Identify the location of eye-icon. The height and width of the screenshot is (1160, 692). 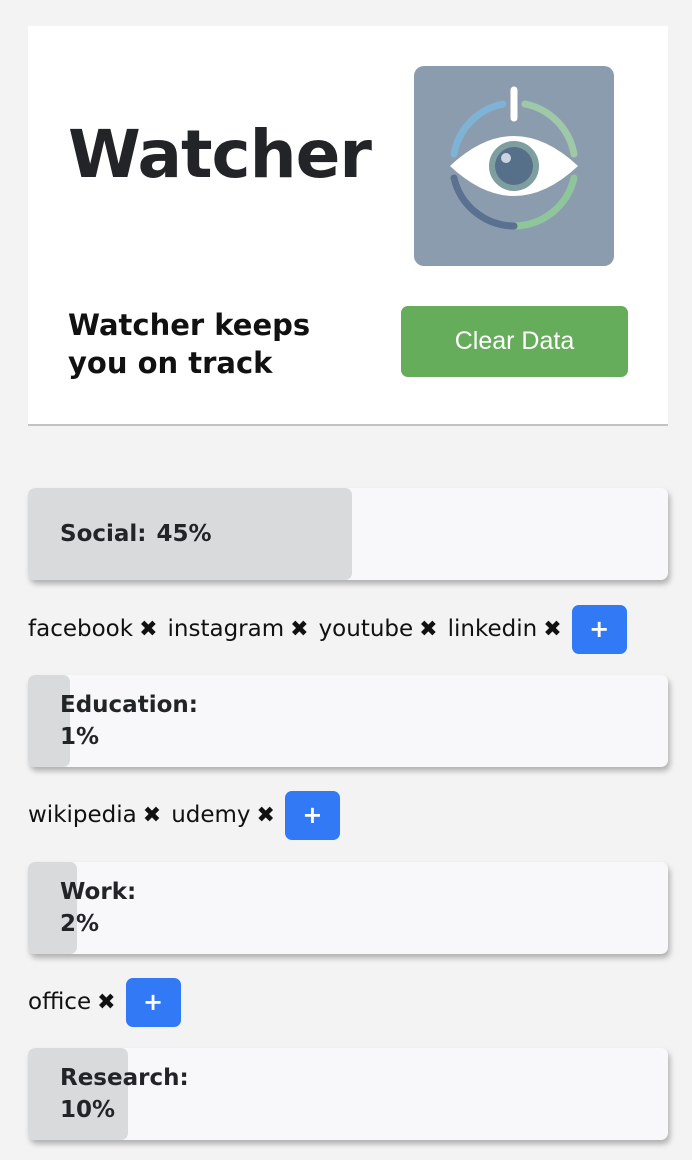
(514, 166).